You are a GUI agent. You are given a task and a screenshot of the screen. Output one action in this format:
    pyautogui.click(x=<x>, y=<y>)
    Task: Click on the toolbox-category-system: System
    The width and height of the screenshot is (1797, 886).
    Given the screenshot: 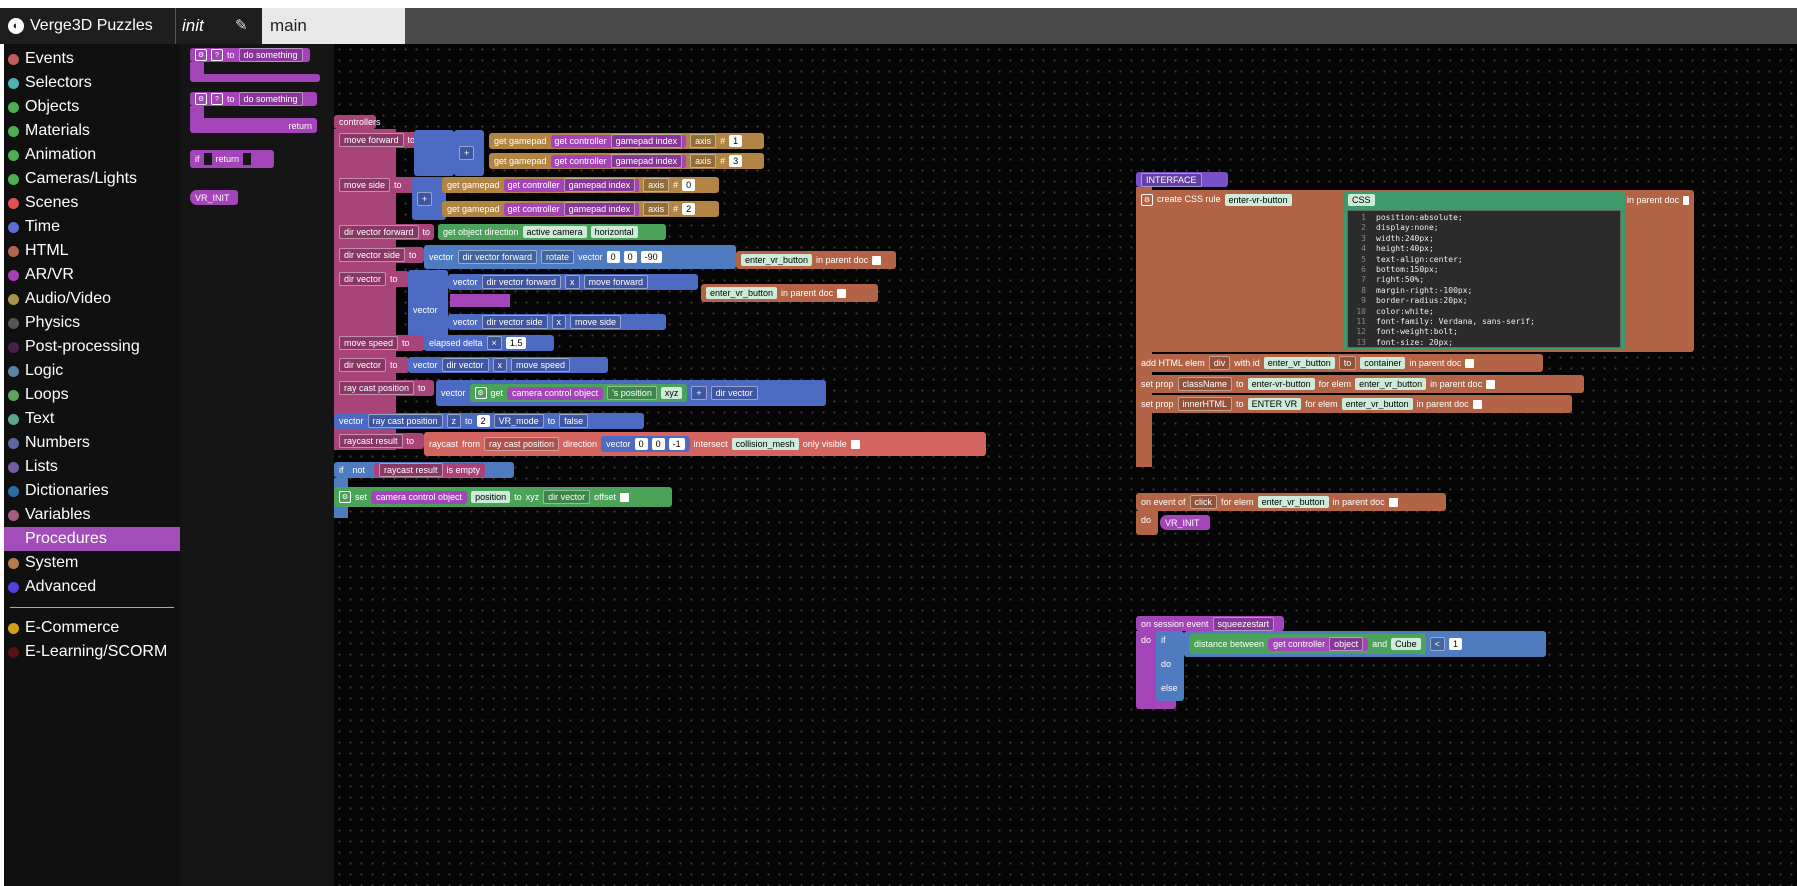 What is the action you would take?
    pyautogui.click(x=92, y=563)
    